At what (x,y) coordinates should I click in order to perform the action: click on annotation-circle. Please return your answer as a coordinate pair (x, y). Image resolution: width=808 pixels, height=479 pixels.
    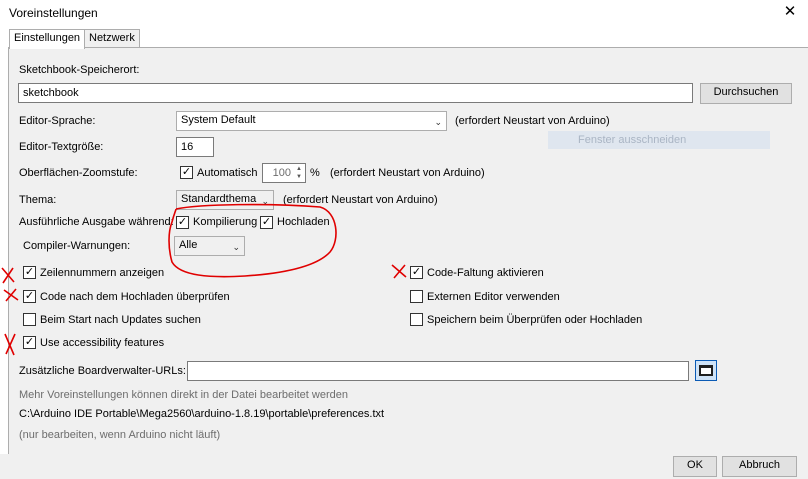
    Looking at the image, I should click on (252, 240).